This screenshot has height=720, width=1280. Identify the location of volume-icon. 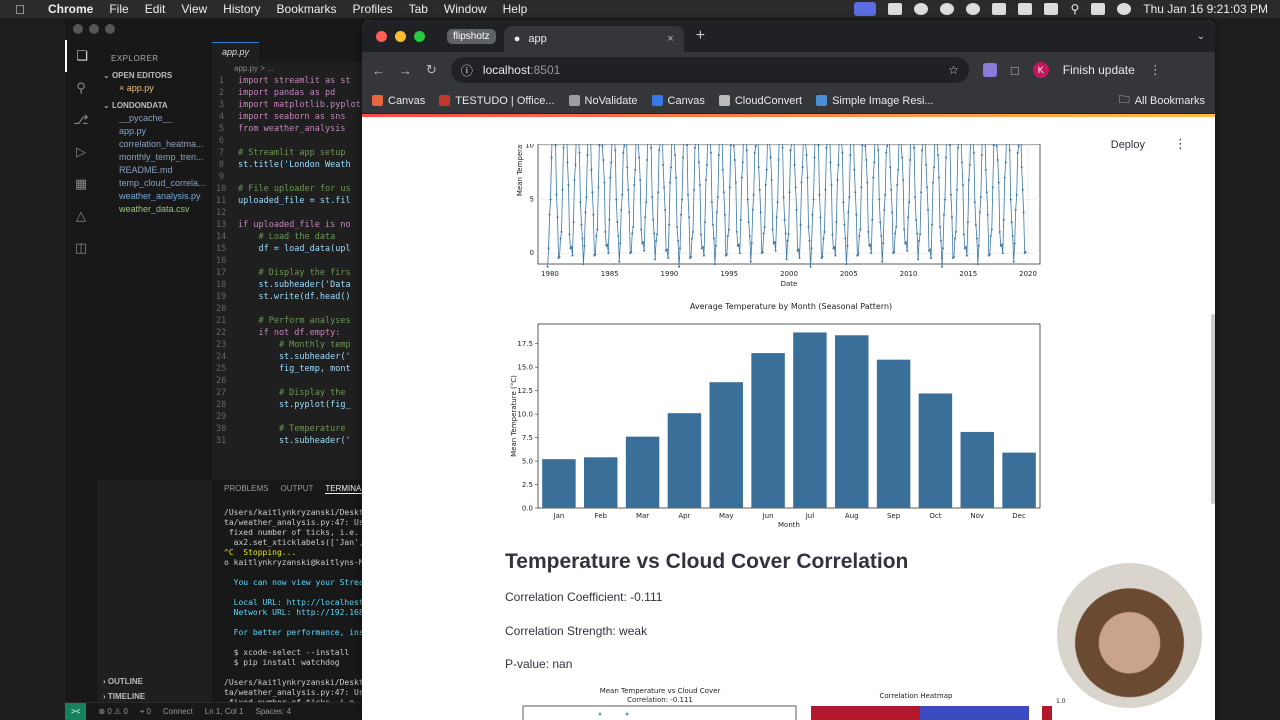
(999, 9).